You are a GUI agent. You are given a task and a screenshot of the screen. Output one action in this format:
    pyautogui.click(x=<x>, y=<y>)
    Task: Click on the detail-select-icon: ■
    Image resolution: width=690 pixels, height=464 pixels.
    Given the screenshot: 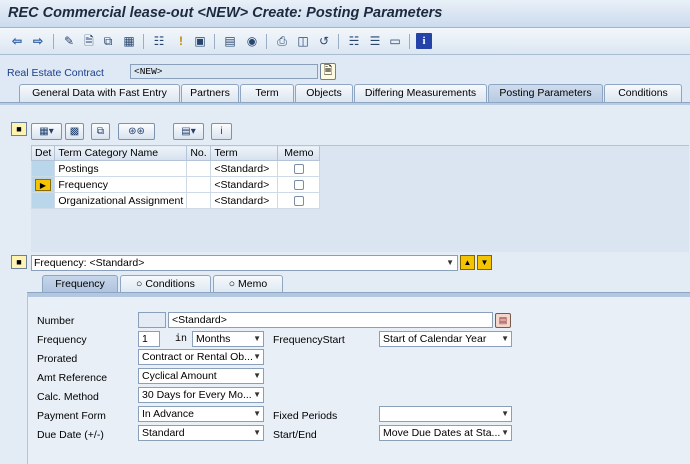 What is the action you would take?
    pyautogui.click(x=19, y=262)
    